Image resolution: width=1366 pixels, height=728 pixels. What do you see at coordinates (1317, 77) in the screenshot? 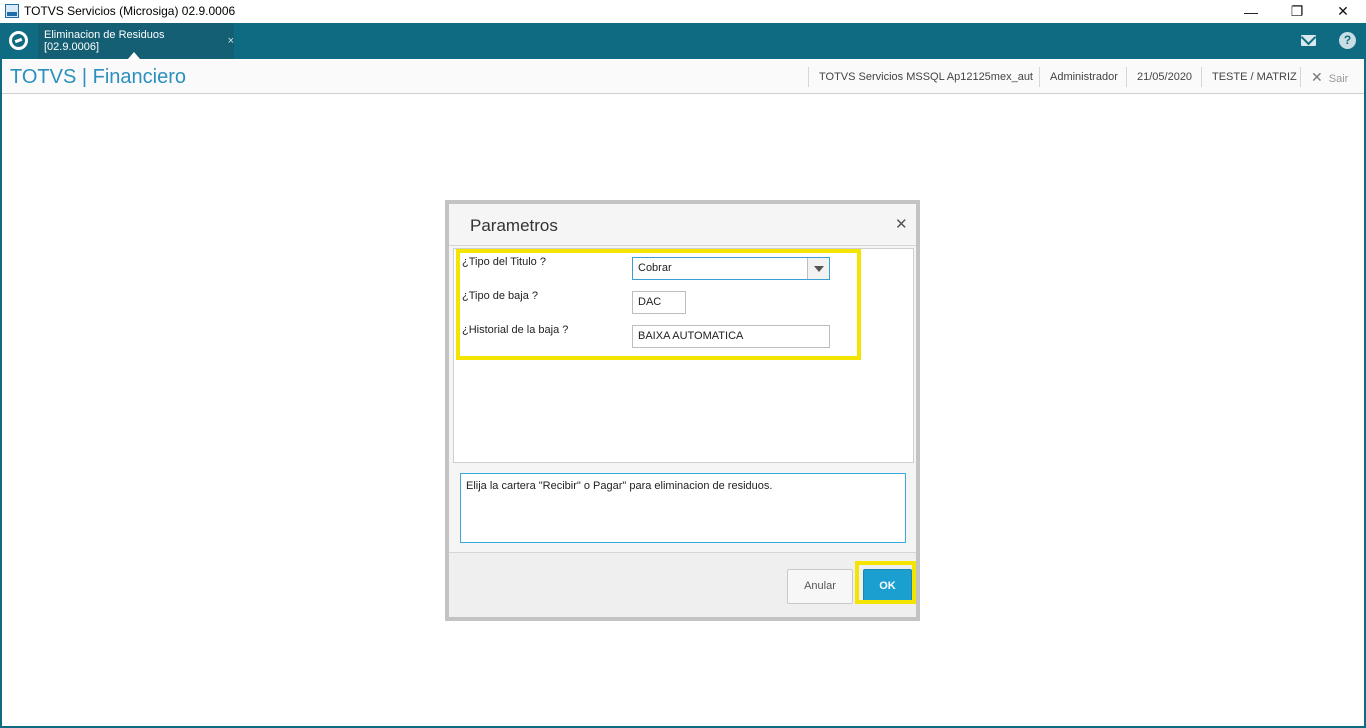
I see `exit-icon: ✕` at bounding box center [1317, 77].